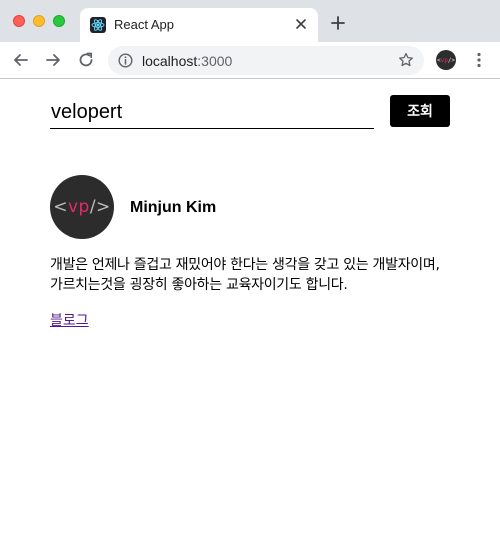 This screenshot has height=543, width=500. I want to click on blog-link: 블로그, so click(69, 321).